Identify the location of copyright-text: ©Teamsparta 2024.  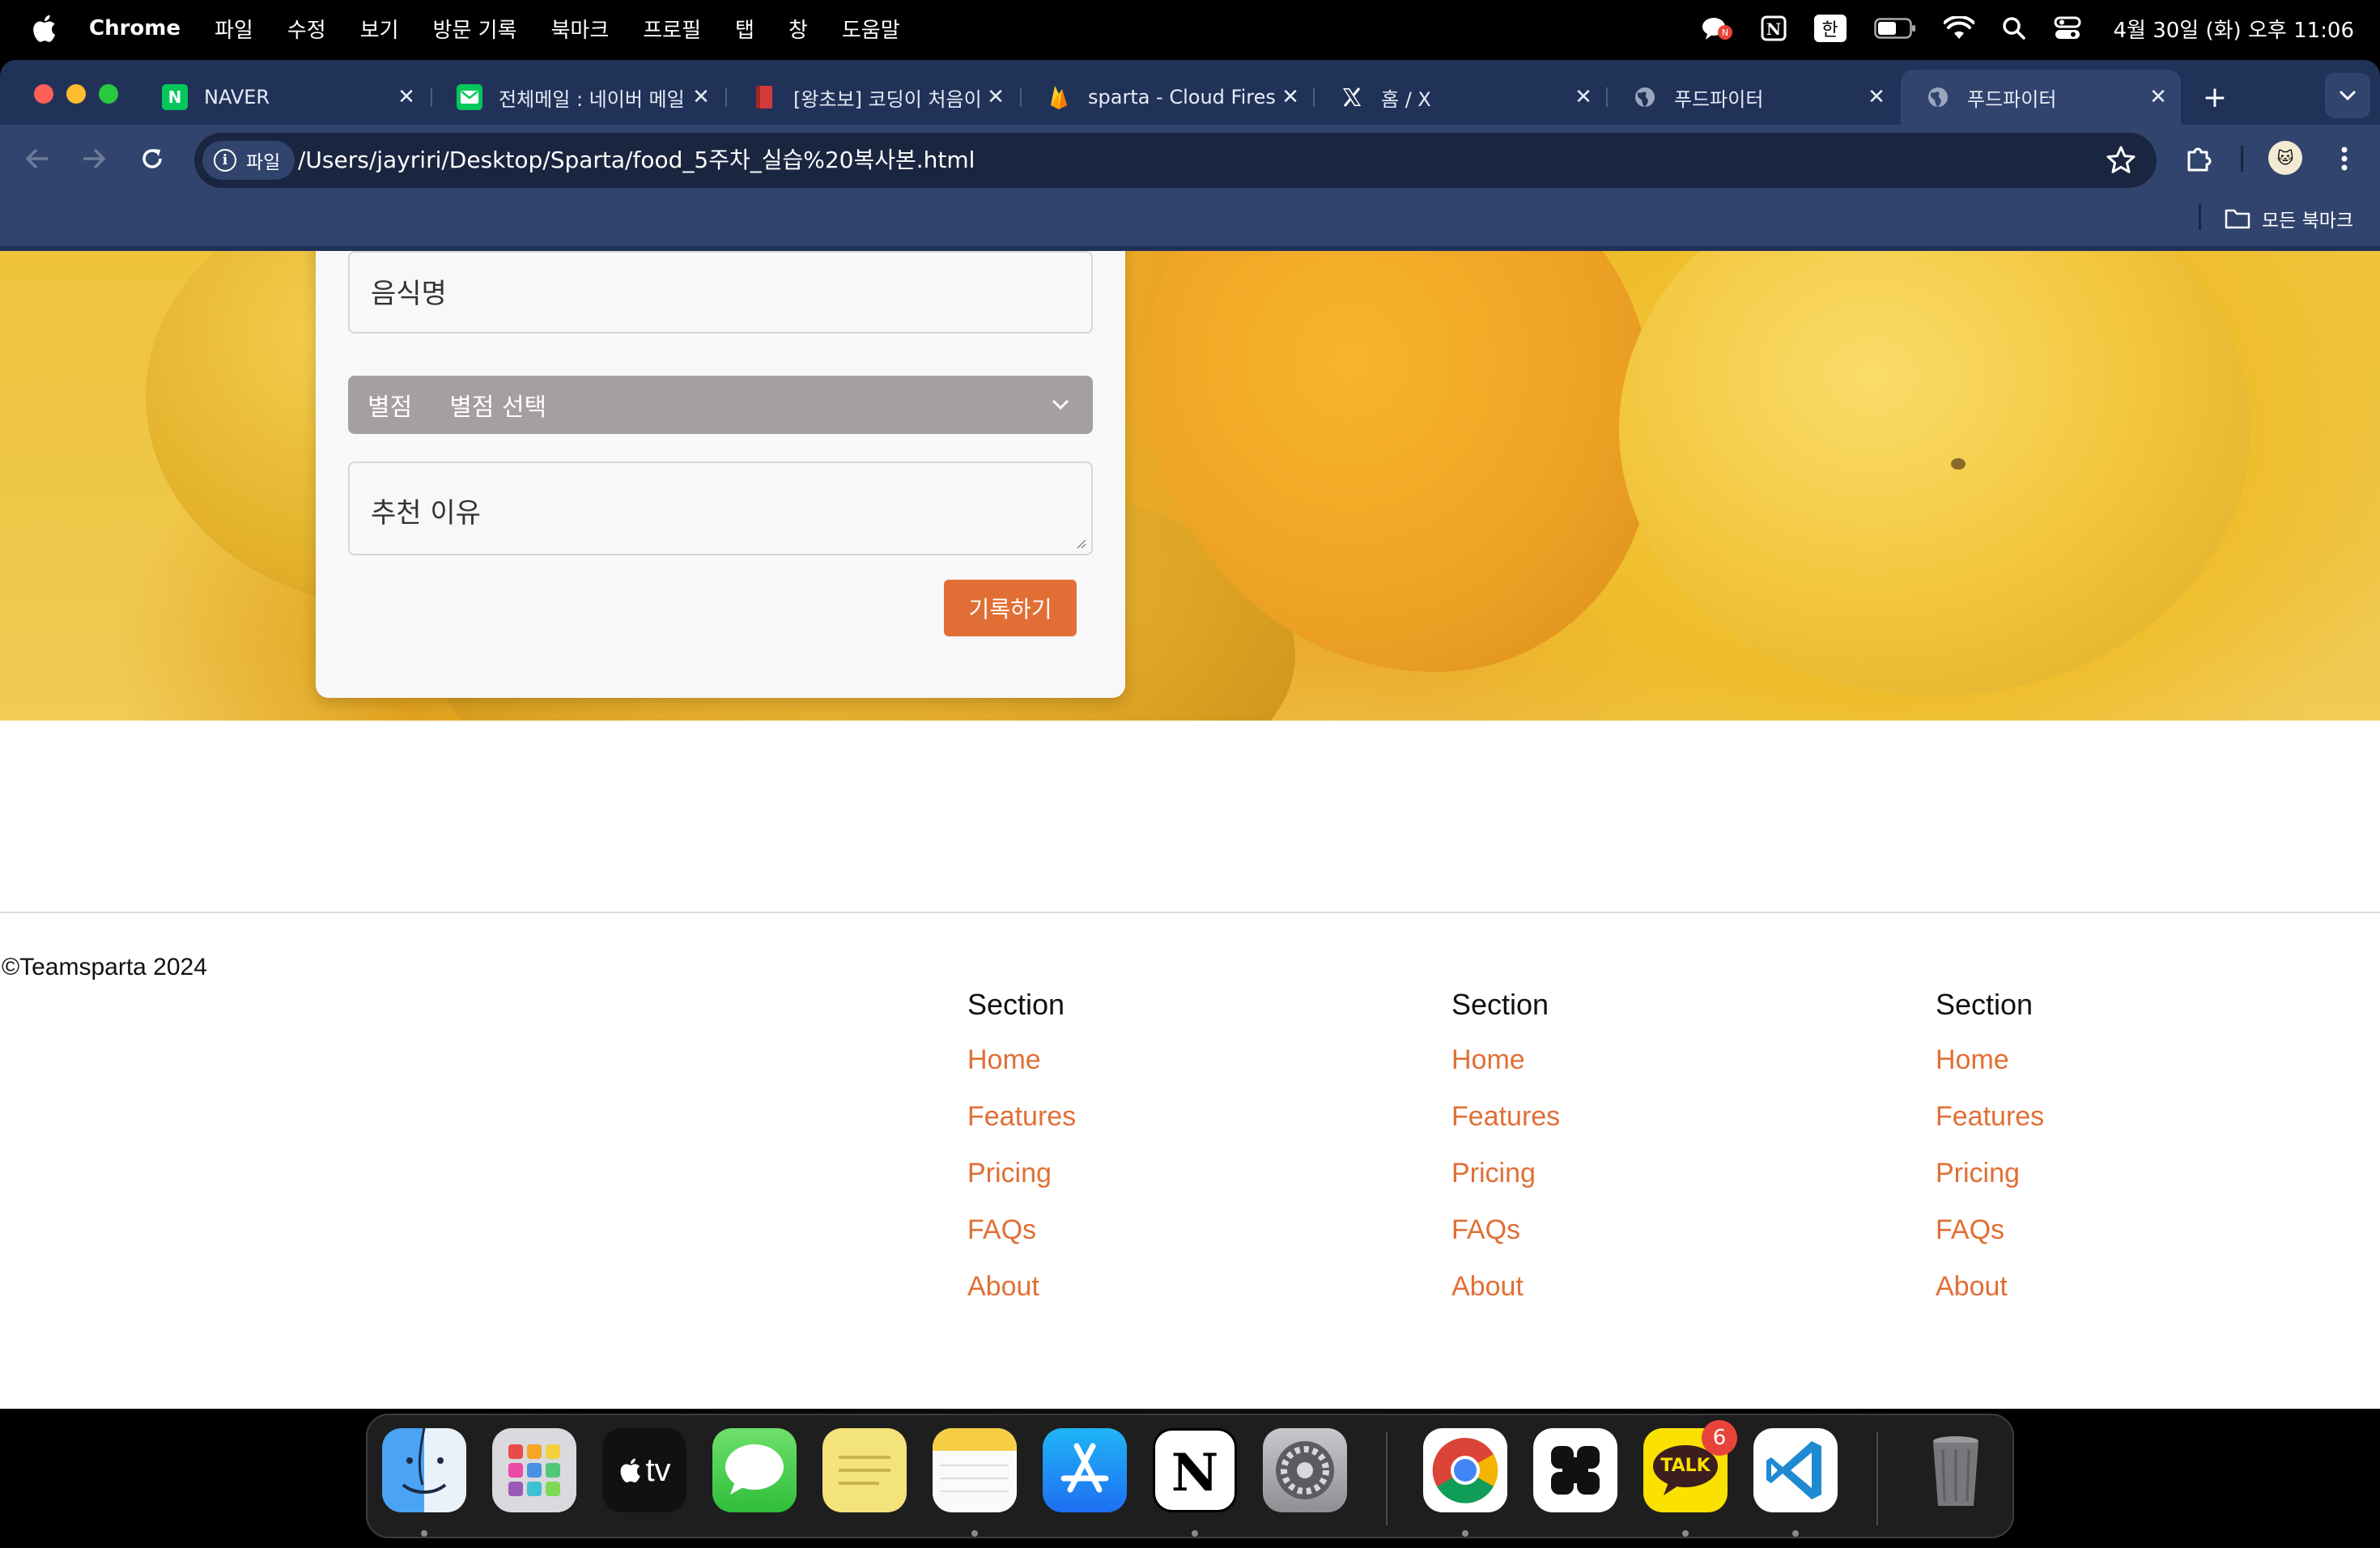
(104, 967).